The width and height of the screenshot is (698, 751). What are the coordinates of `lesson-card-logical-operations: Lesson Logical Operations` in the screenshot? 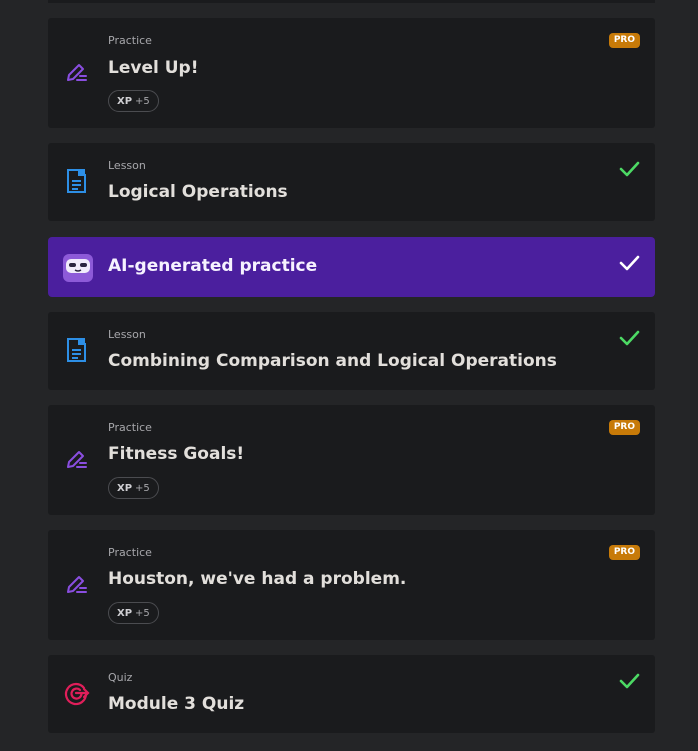 It's located at (351, 182).